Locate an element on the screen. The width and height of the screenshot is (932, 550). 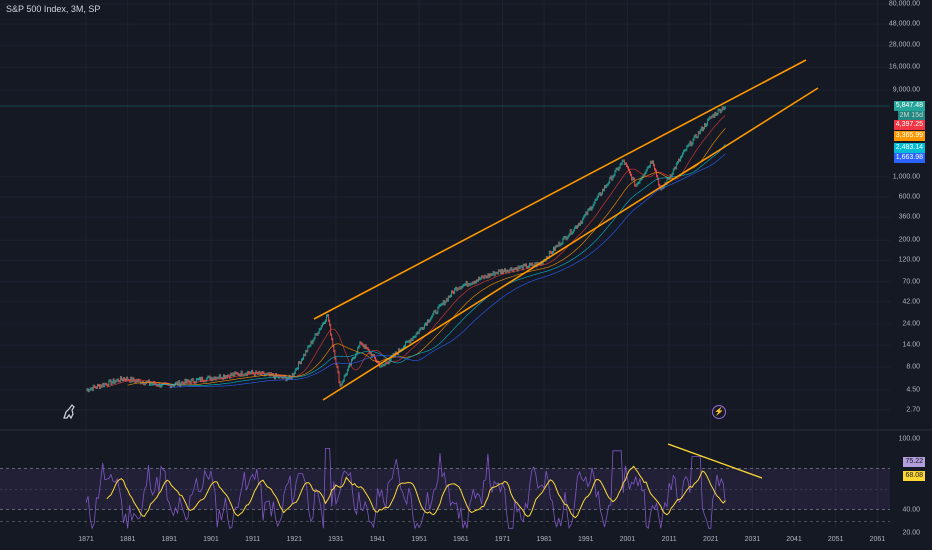
price-axis-label: 16,000.00 is located at coordinates (904, 67).